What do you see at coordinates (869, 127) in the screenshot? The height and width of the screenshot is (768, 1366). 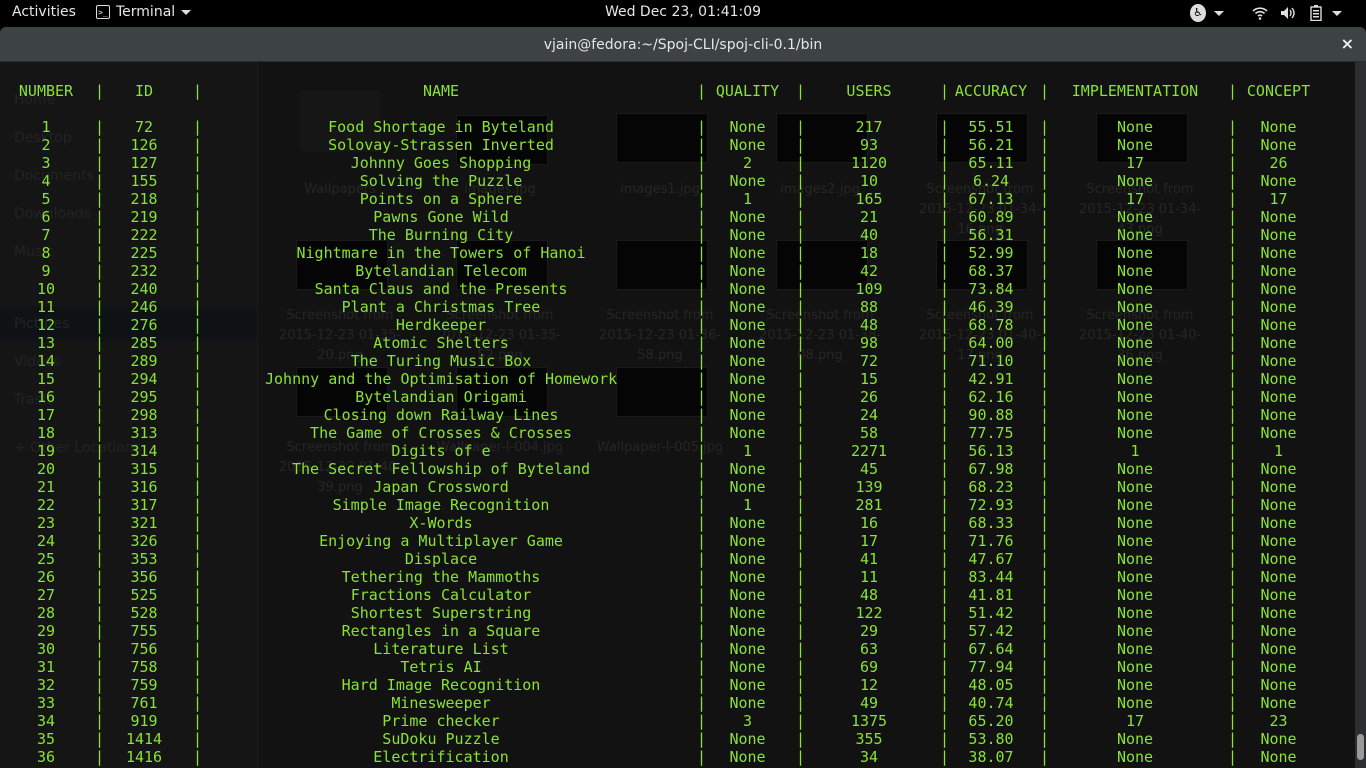 I see `table-cell: 217` at bounding box center [869, 127].